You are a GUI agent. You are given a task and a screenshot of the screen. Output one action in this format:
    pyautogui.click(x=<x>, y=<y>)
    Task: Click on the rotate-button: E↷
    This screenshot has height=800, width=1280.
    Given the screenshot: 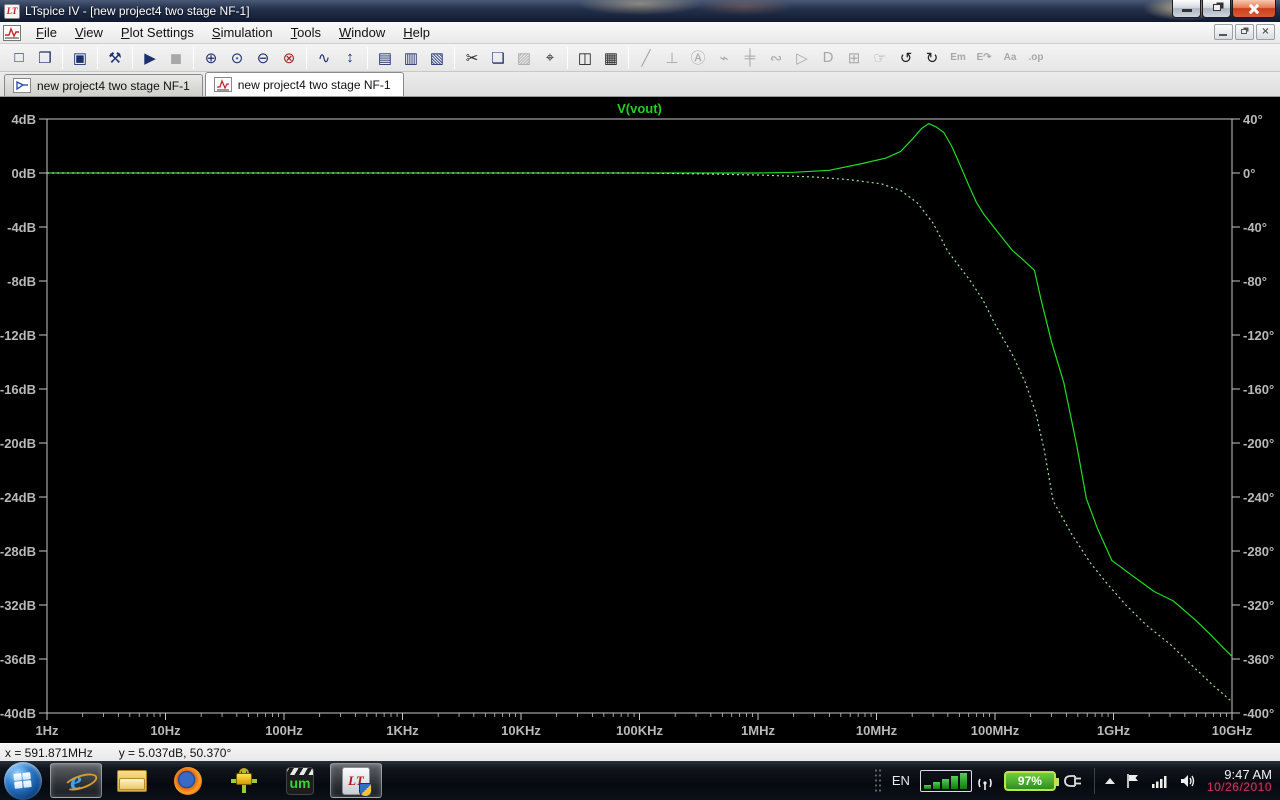 What is the action you would take?
    pyautogui.click(x=984, y=58)
    